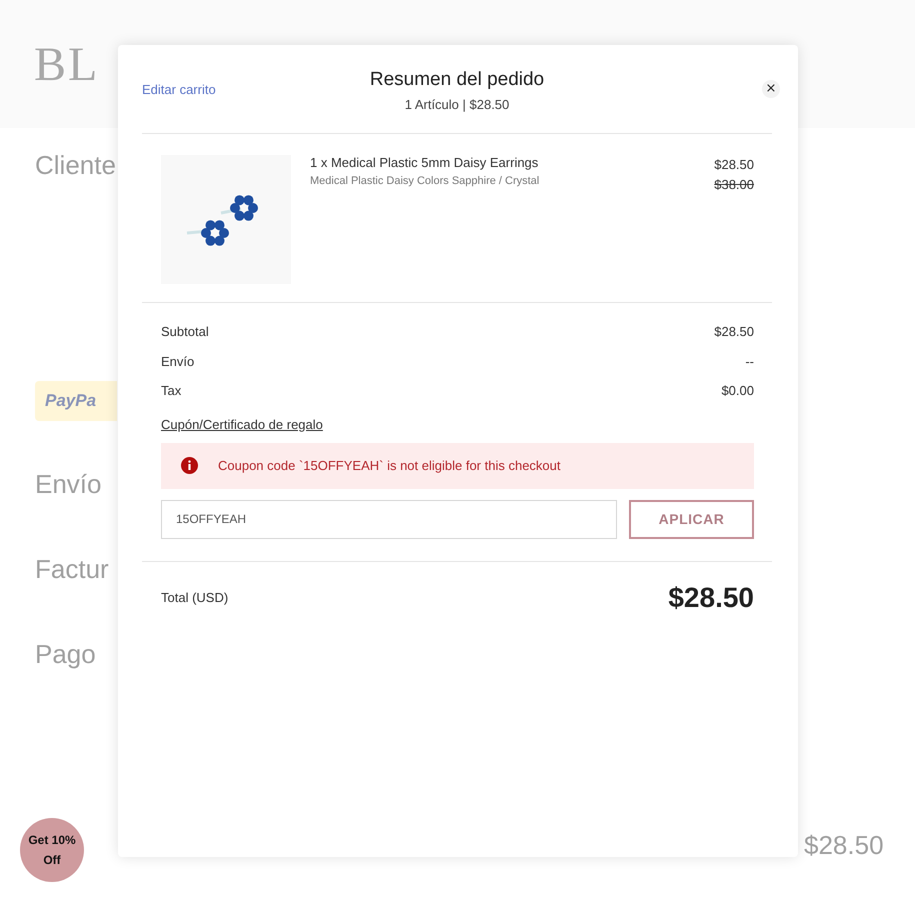  I want to click on modal-title: Resumen del pedido, so click(457, 79).